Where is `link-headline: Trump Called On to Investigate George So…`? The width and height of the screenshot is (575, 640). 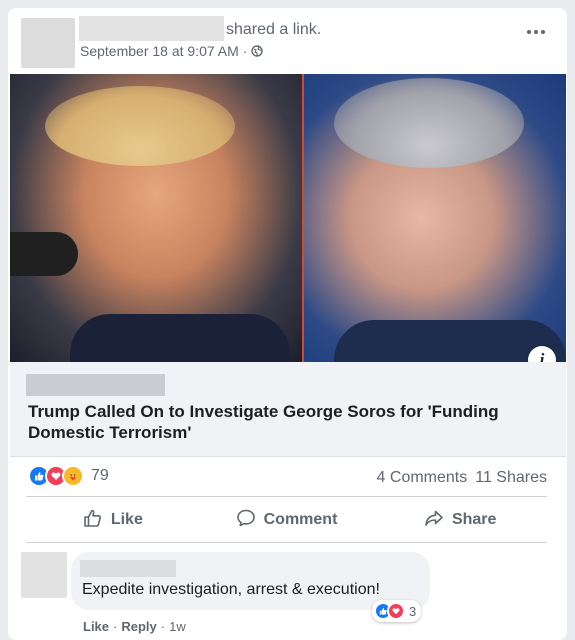 link-headline: Trump Called On to Investigate George So… is located at coordinates (288, 422).